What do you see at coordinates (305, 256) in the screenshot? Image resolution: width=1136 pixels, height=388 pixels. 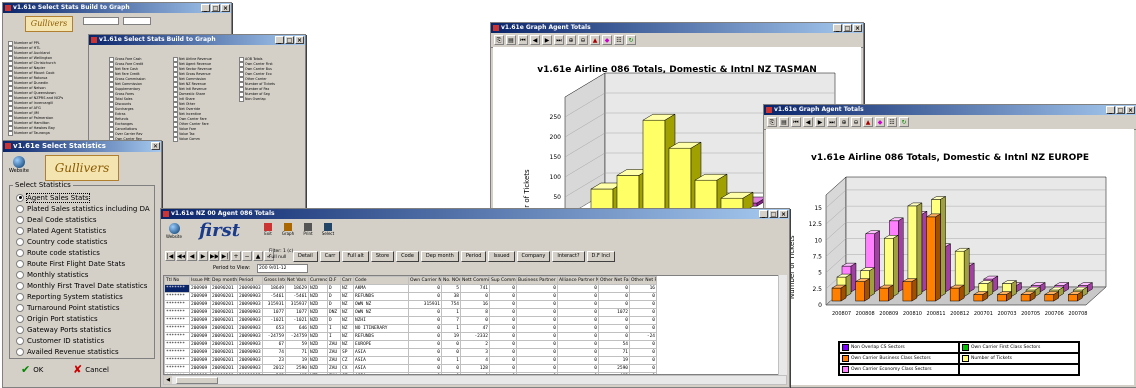 I see `filter-button: Detail` at bounding box center [305, 256].